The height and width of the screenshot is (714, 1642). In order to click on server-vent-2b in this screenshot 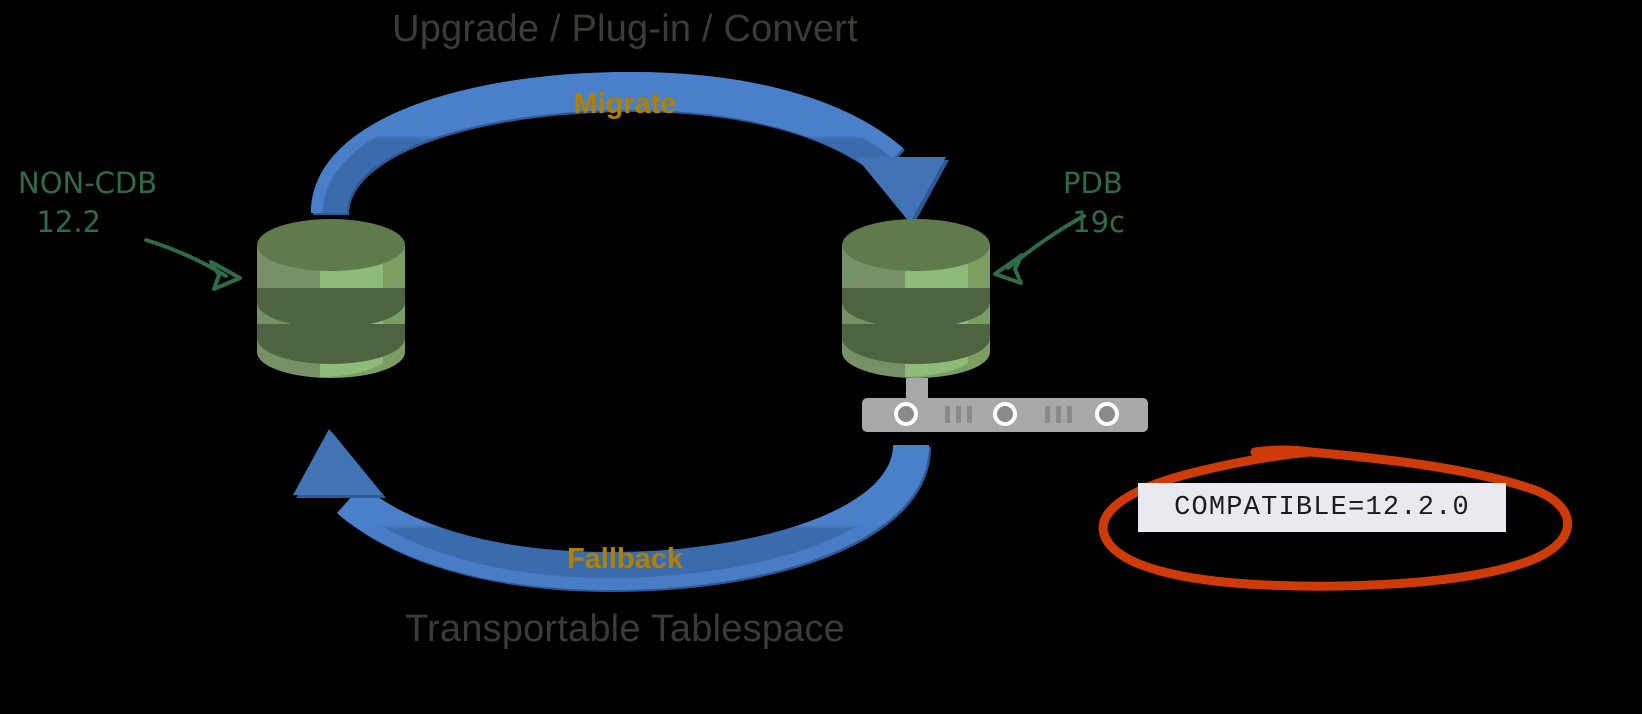, I will do `click(1058, 414)`.